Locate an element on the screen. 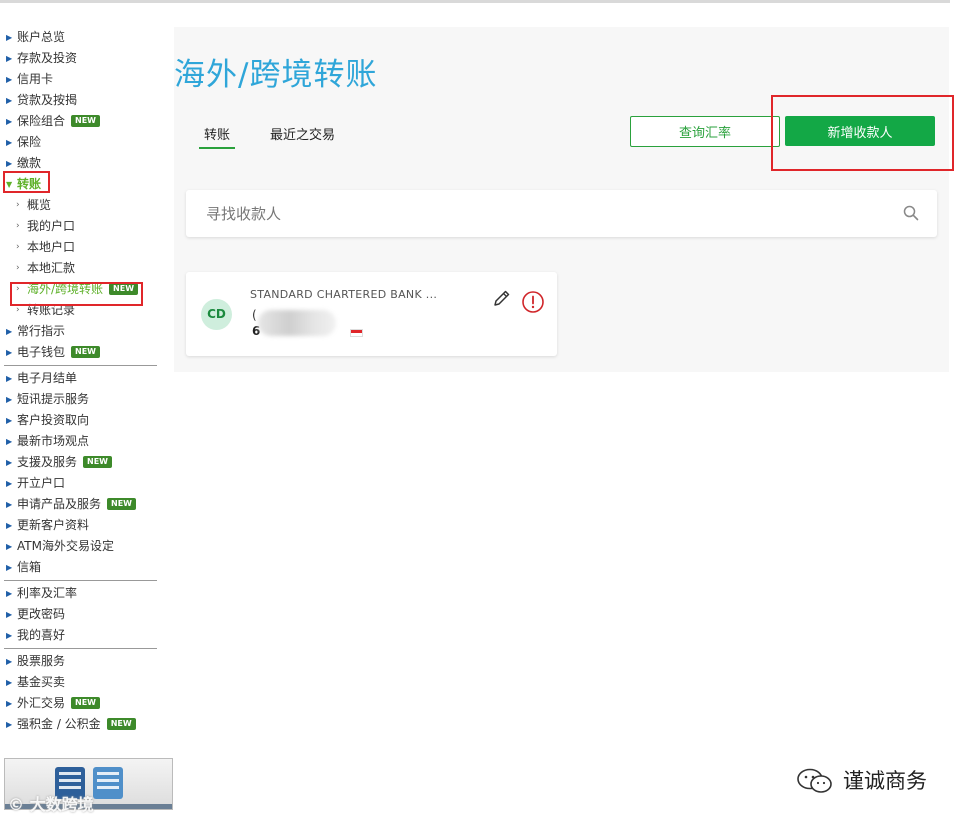  sidebar-subitem-local-accounts: › 本地户口 is located at coordinates (80, 247).